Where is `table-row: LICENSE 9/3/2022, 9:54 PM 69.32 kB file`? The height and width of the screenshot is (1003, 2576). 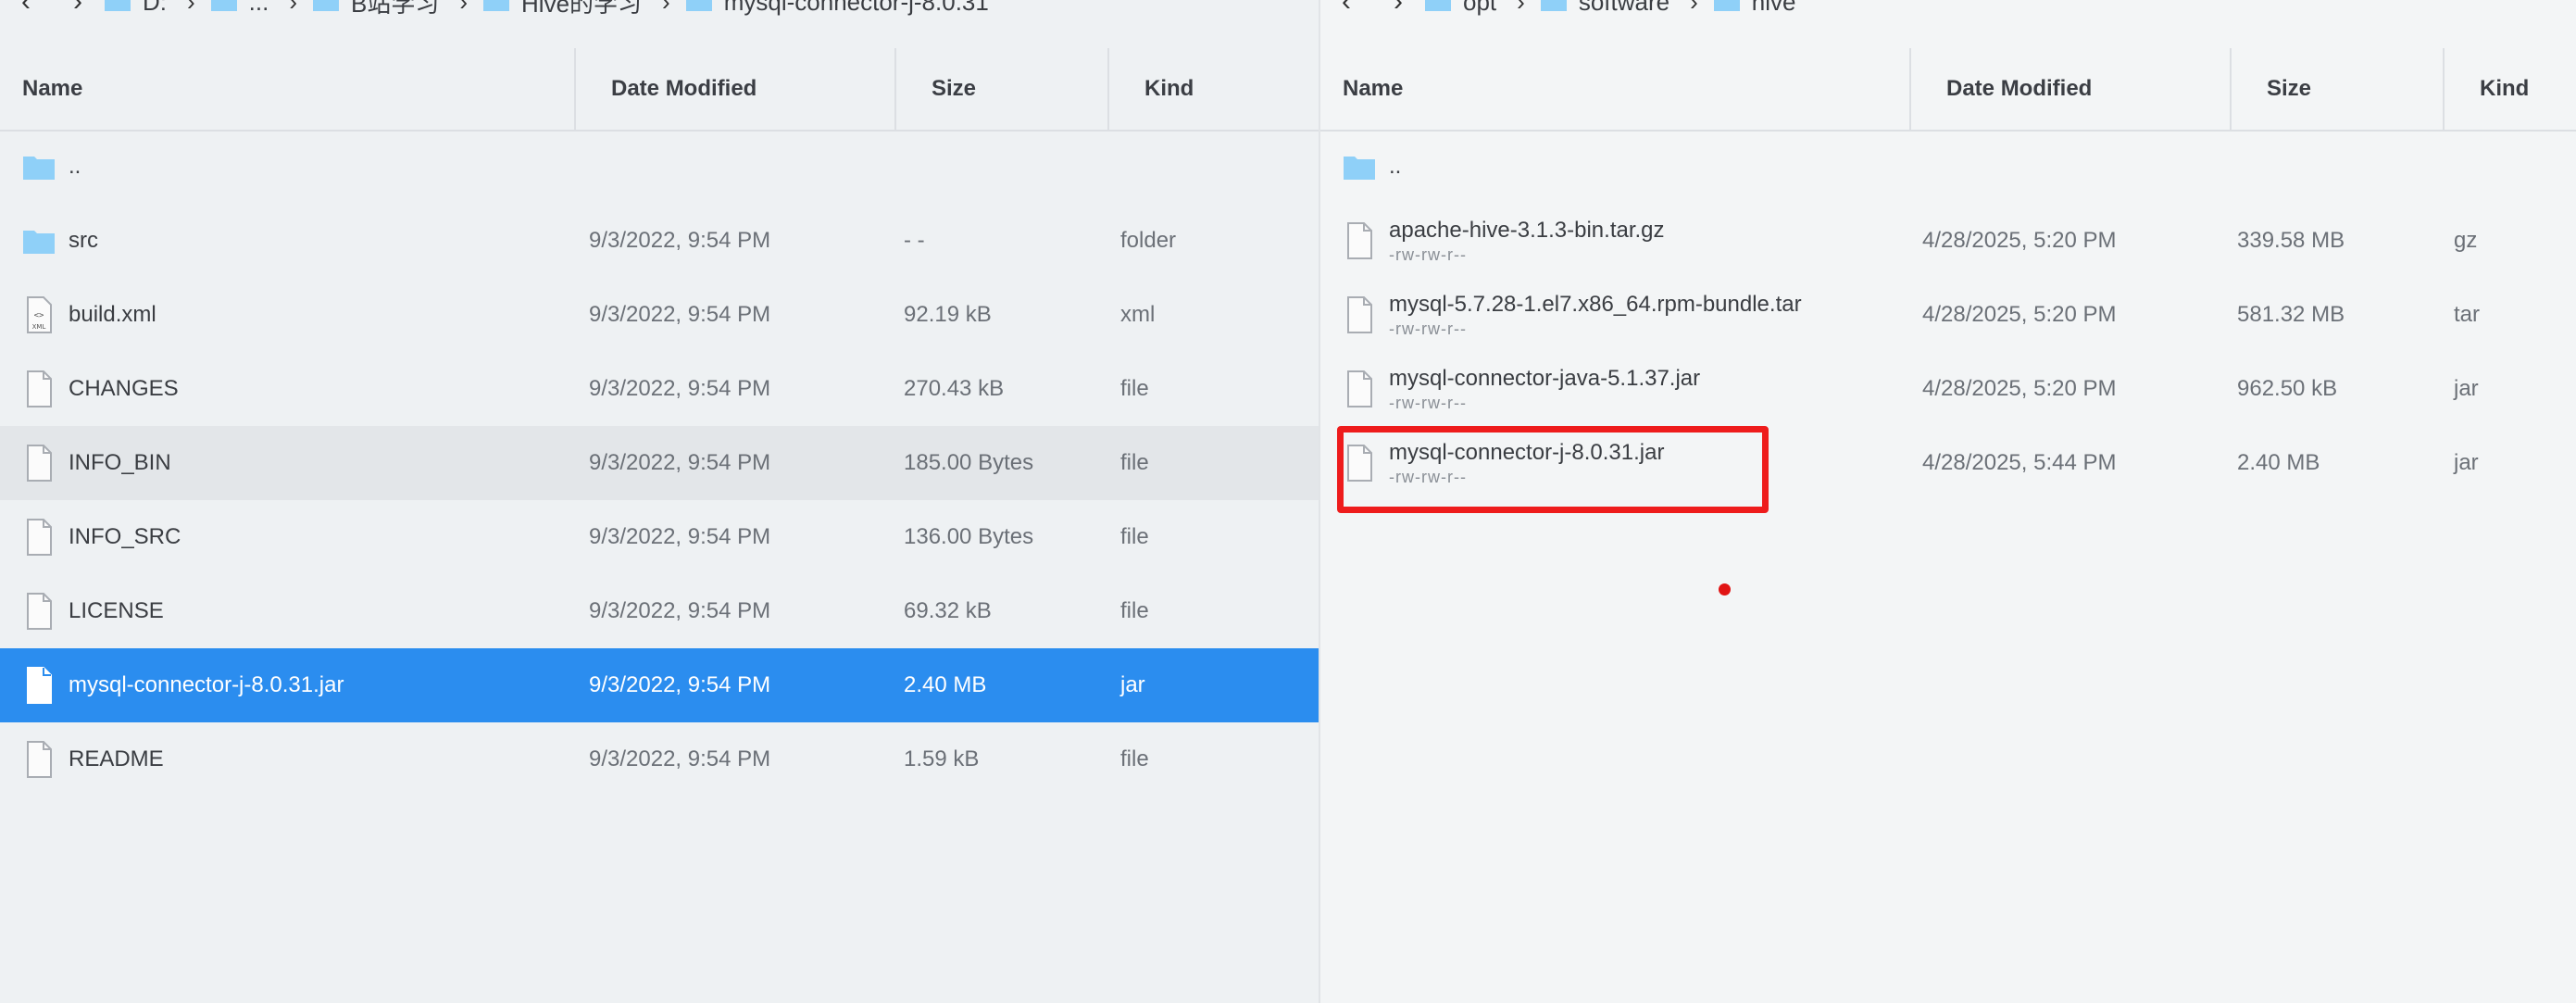 table-row: LICENSE 9/3/2022, 9:54 PM 69.32 kB file is located at coordinates (660, 611).